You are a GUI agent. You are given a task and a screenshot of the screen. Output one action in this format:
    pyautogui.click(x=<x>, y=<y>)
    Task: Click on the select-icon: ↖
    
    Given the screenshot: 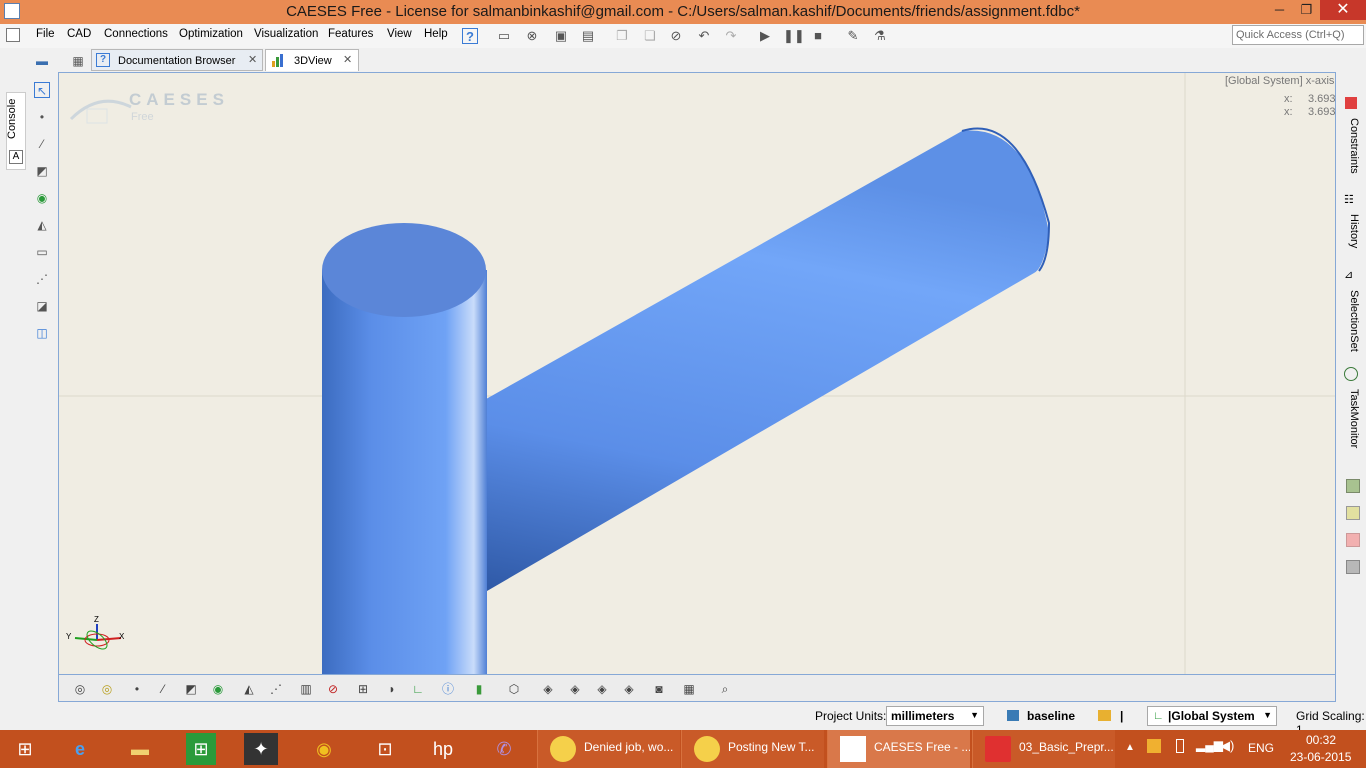 What is the action you would take?
    pyautogui.click(x=42, y=90)
    